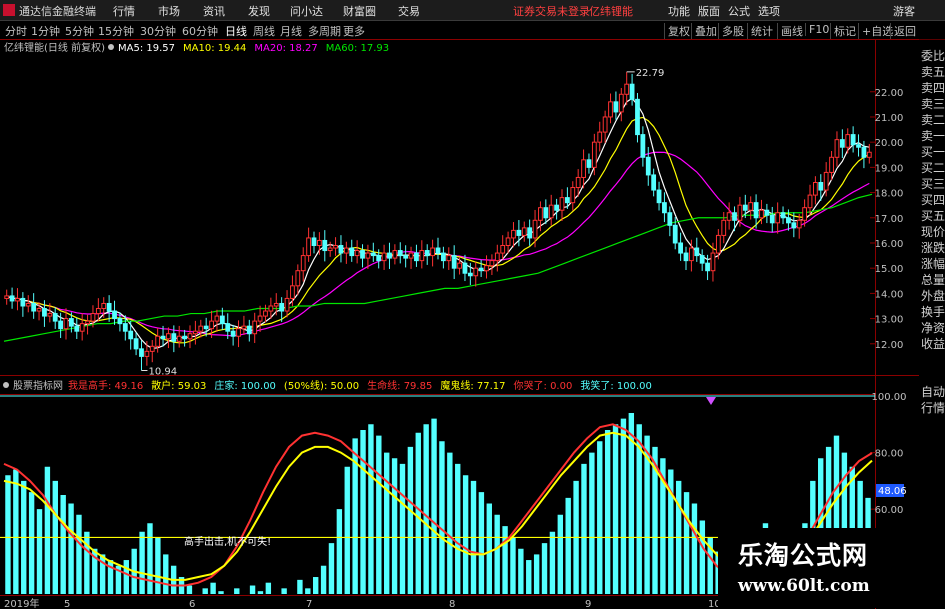 The height and width of the screenshot is (609, 945). I want to click on period-multi: 多周期, so click(324, 31).